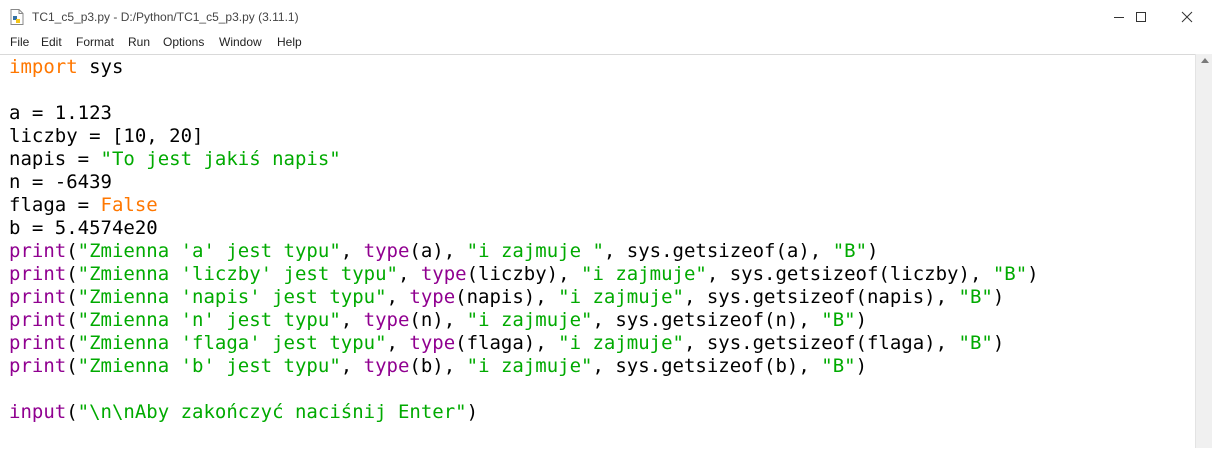  What do you see at coordinates (524, 113) in the screenshot?
I see `code-line: a = 1.123` at bounding box center [524, 113].